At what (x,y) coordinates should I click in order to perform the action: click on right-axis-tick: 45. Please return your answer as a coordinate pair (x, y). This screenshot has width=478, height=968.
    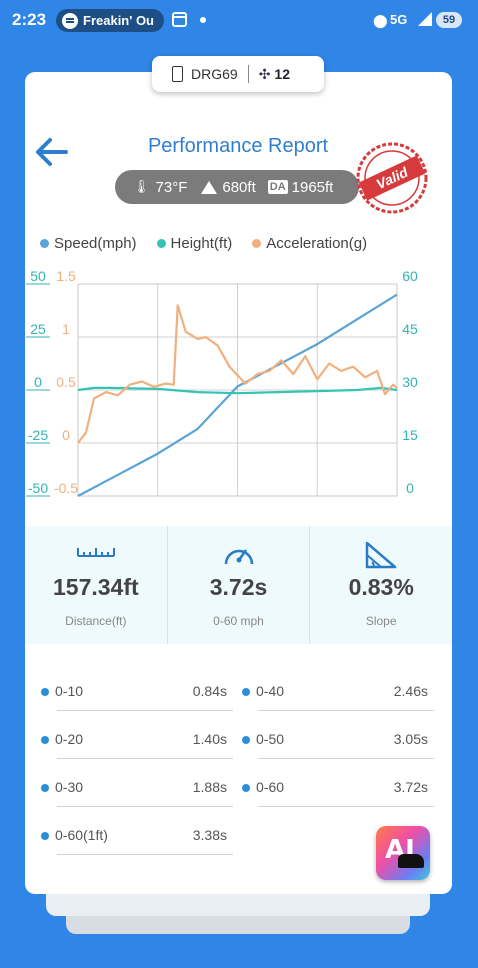
    Looking at the image, I should click on (410, 329).